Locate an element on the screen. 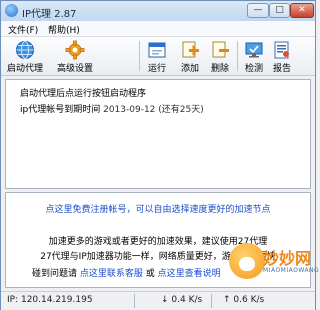  expiry-date: 2013-09-12 (还有25天) is located at coordinates (153, 110).